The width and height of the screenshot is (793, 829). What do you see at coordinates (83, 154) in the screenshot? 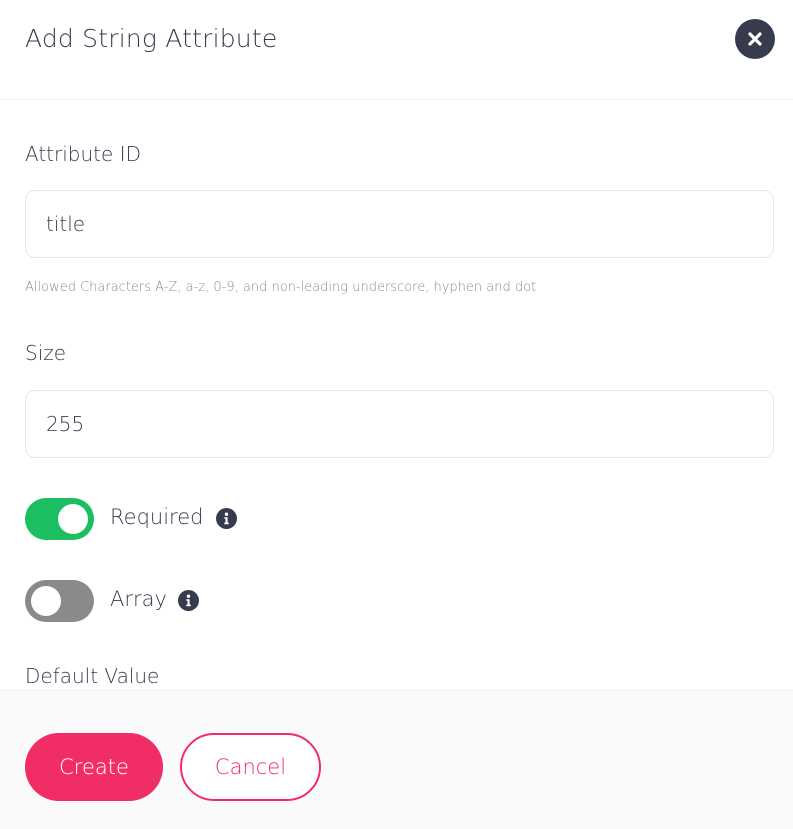
I see `attribute-id-label: Attribute ID` at bounding box center [83, 154].